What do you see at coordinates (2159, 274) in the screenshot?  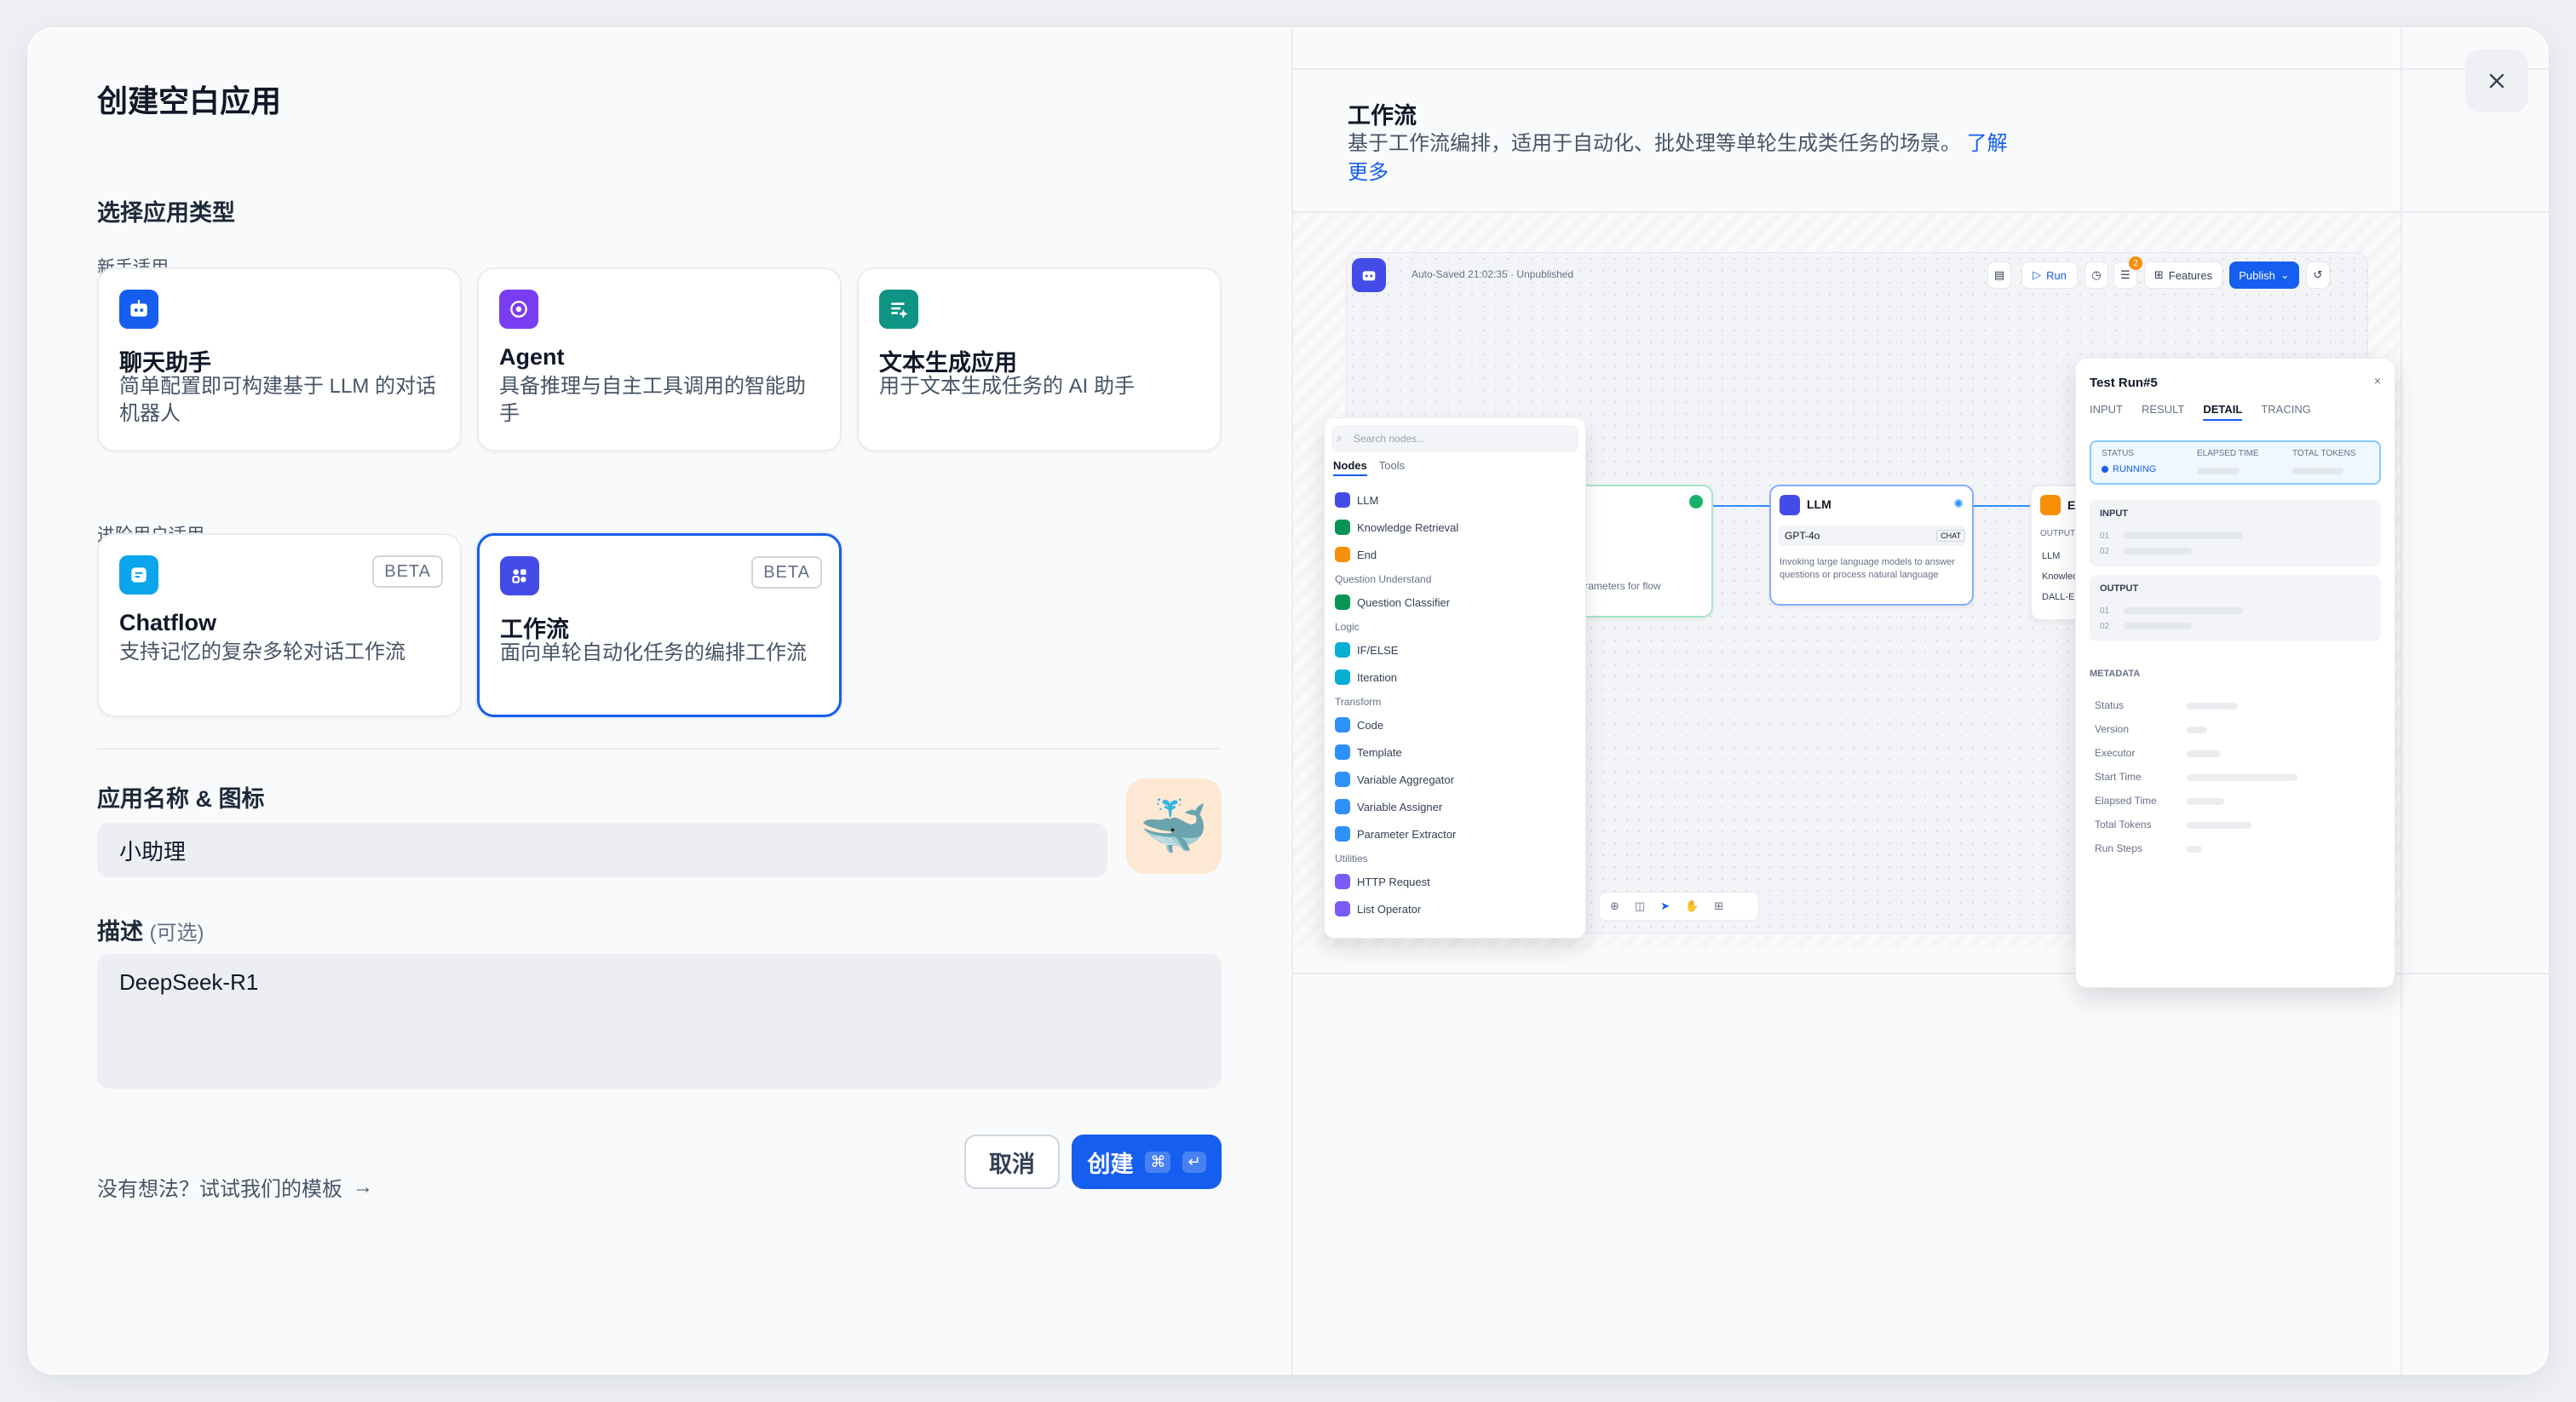 I see `features-icon: ⊞` at bounding box center [2159, 274].